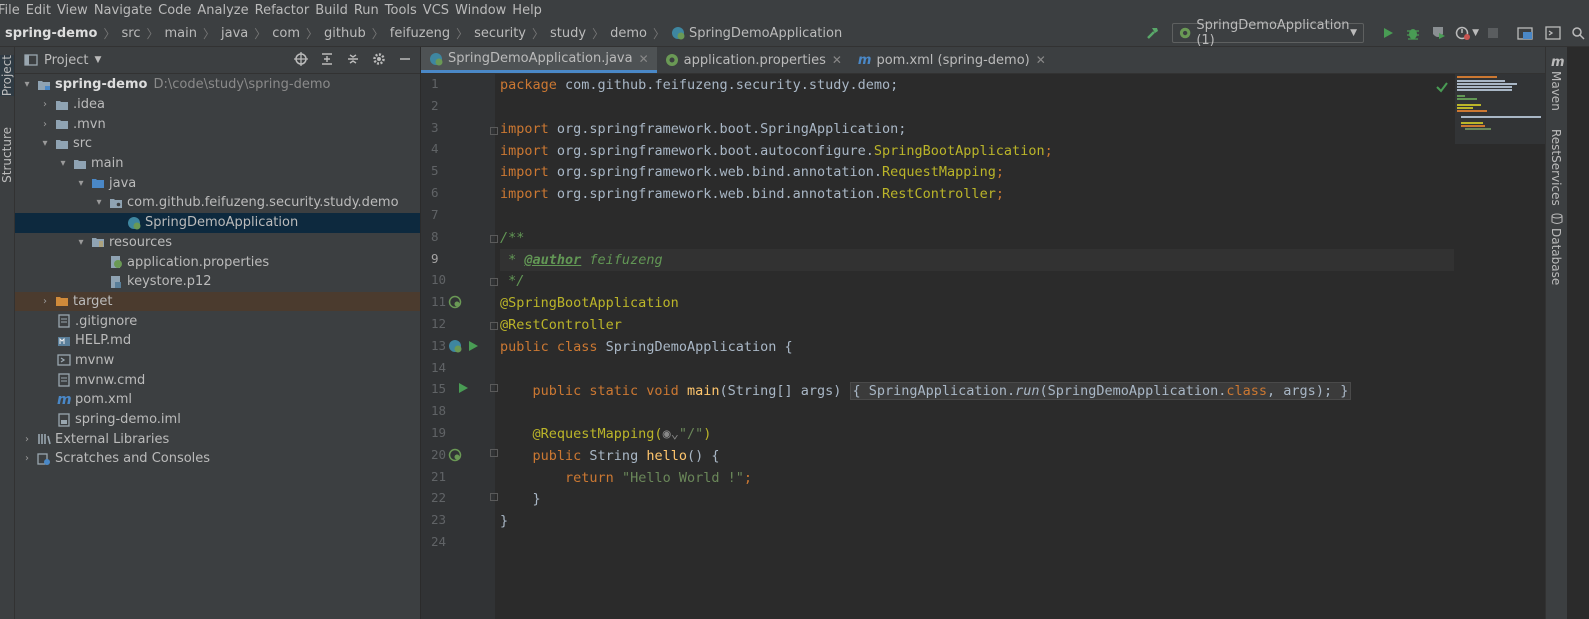  What do you see at coordinates (1556, 167) in the screenshot?
I see `tool-tab-restservices: RestServices` at bounding box center [1556, 167].